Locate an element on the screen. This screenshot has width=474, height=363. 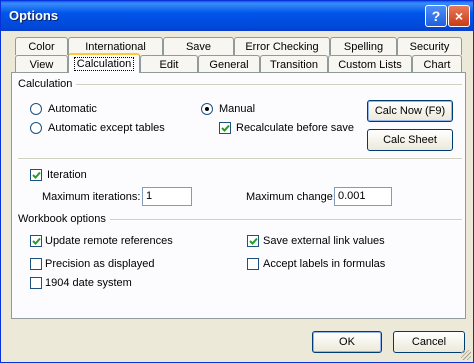
max-iterations-input: 1 is located at coordinates (167, 196).